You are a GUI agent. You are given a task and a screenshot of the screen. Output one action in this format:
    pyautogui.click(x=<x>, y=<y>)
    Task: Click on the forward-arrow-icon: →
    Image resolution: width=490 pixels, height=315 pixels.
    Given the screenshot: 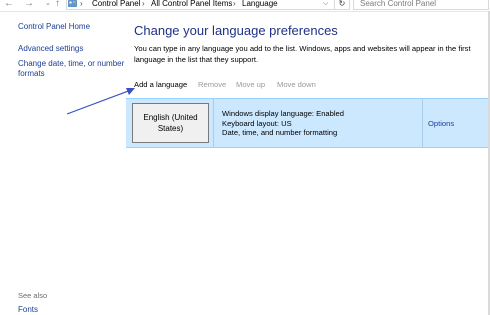 What is the action you would take?
    pyautogui.click(x=29, y=4)
    